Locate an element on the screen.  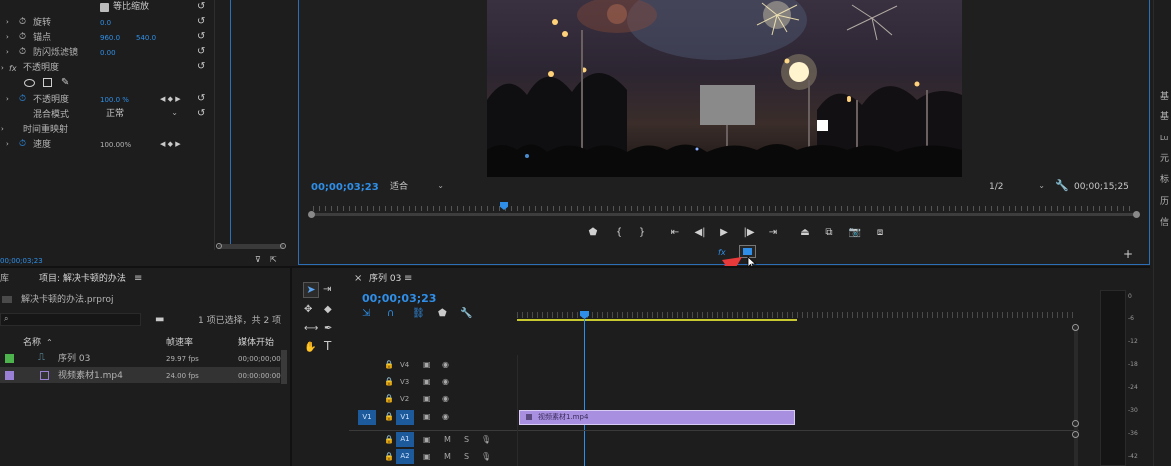
step-forward-icon: |▶ is located at coordinates (749, 232).